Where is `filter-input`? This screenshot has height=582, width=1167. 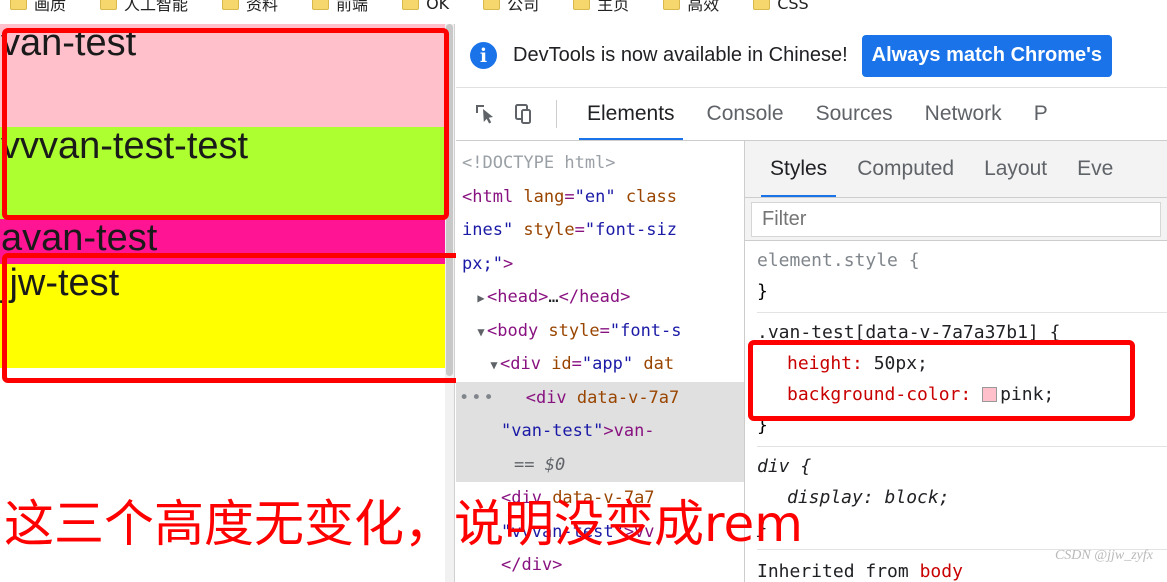
filter-input is located at coordinates (956, 219).